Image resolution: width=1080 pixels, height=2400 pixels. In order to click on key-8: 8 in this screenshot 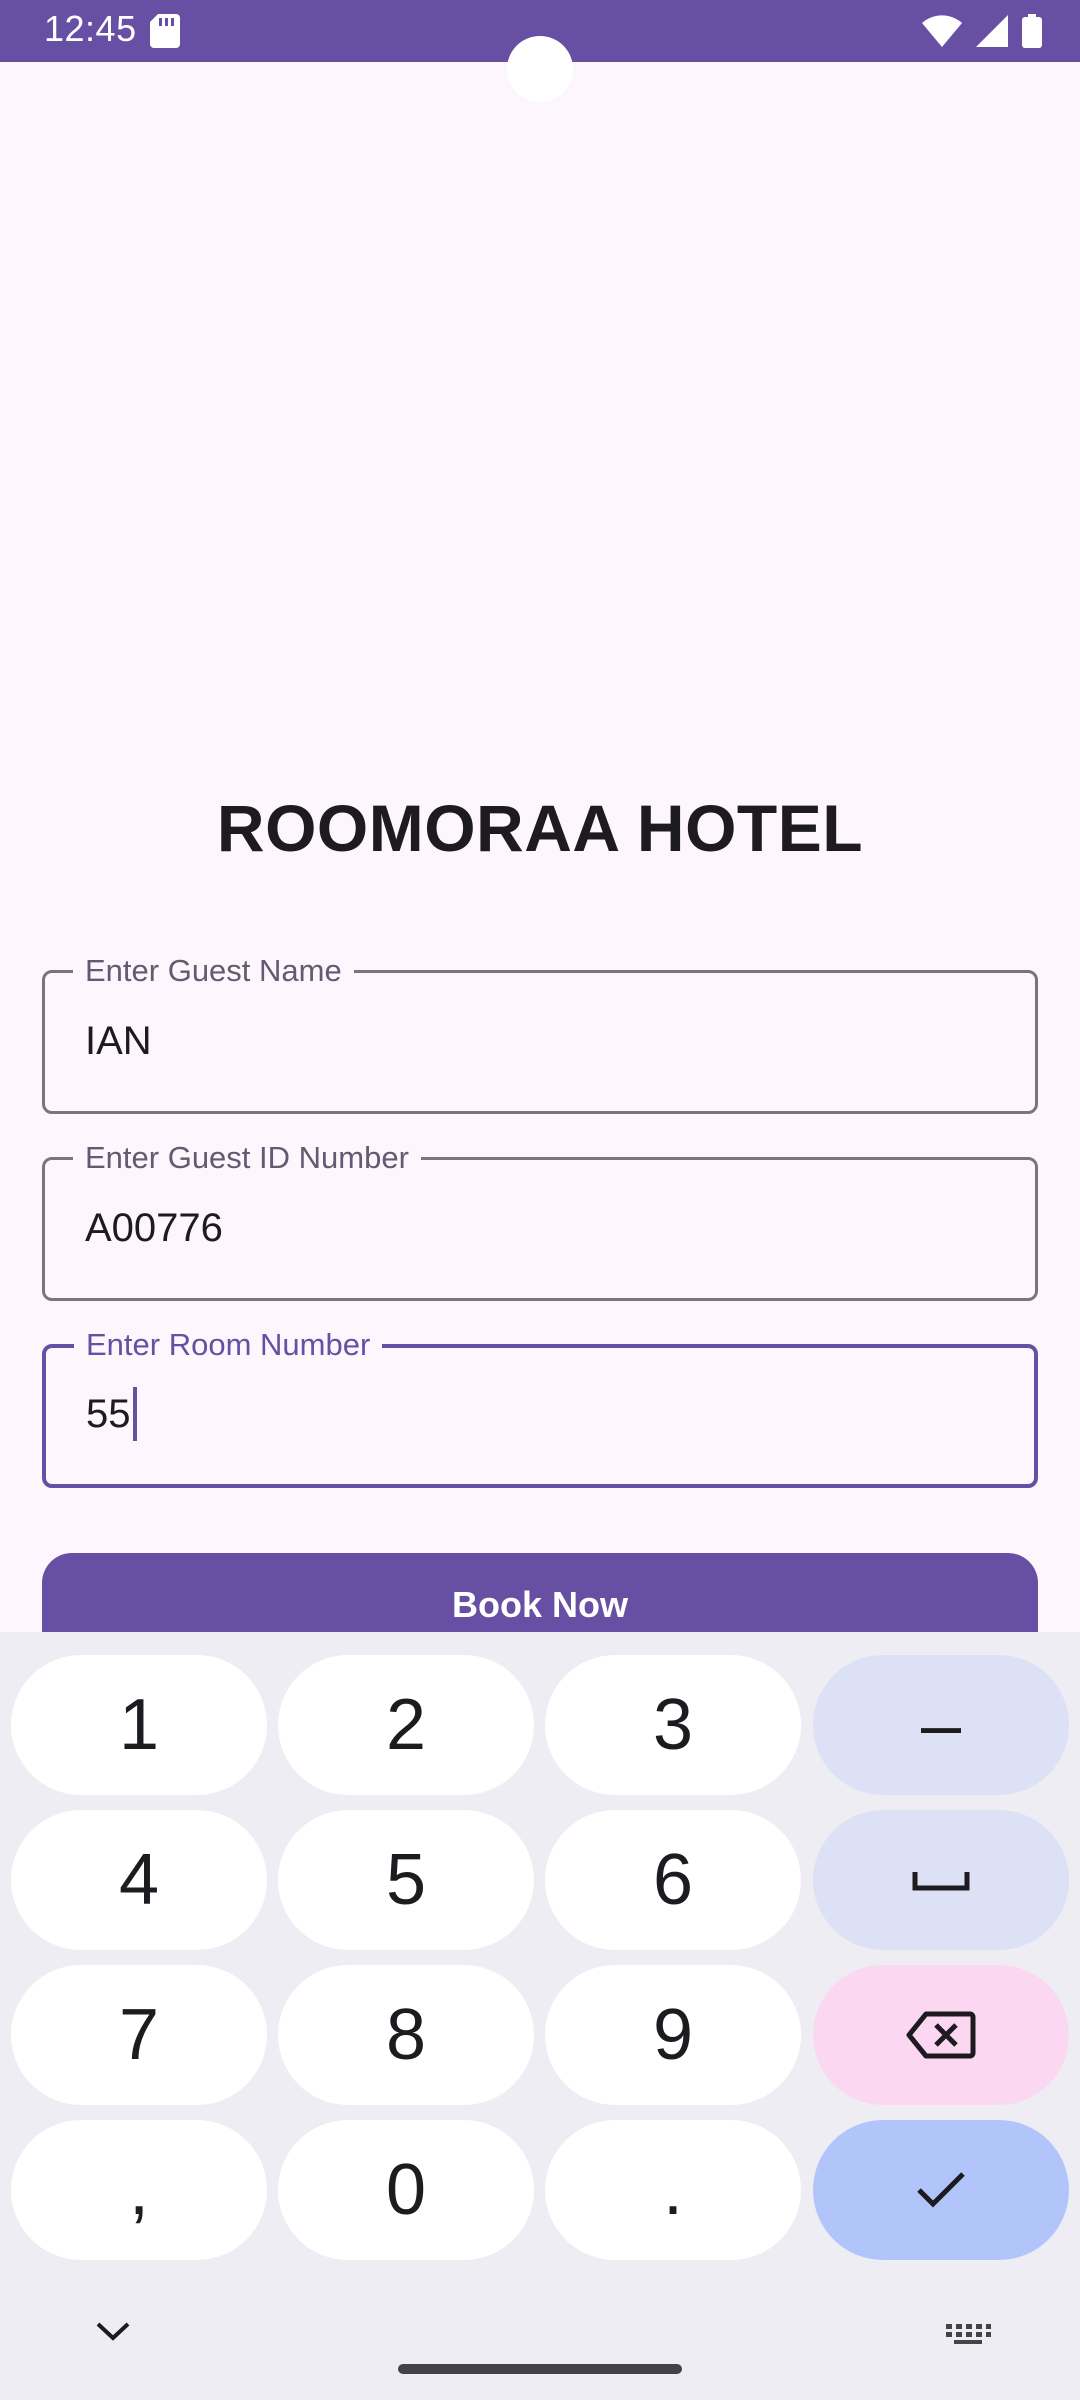, I will do `click(406, 2035)`.